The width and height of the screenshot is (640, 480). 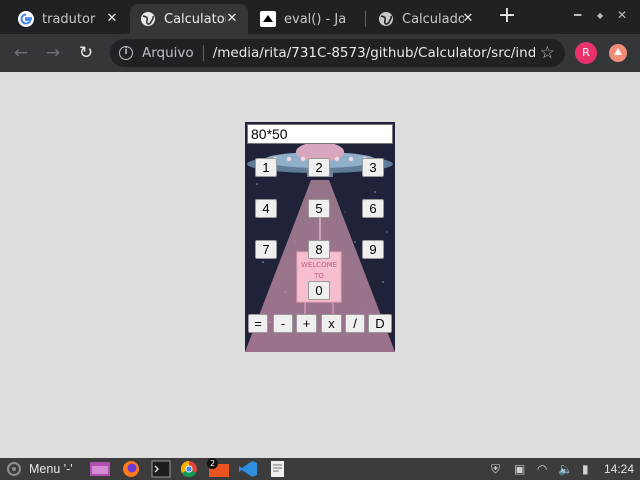 I want to click on welcome-sign-text: TO, so click(x=318, y=276).